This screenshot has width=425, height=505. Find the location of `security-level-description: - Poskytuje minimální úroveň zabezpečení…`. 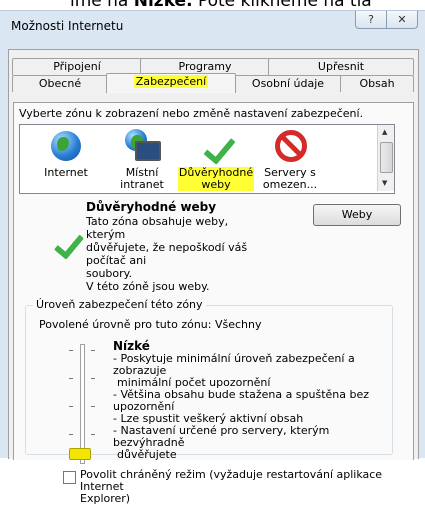

security-level-description: - Poskytuje minimální úroveň zabezpečení… is located at coordinates (241, 406).